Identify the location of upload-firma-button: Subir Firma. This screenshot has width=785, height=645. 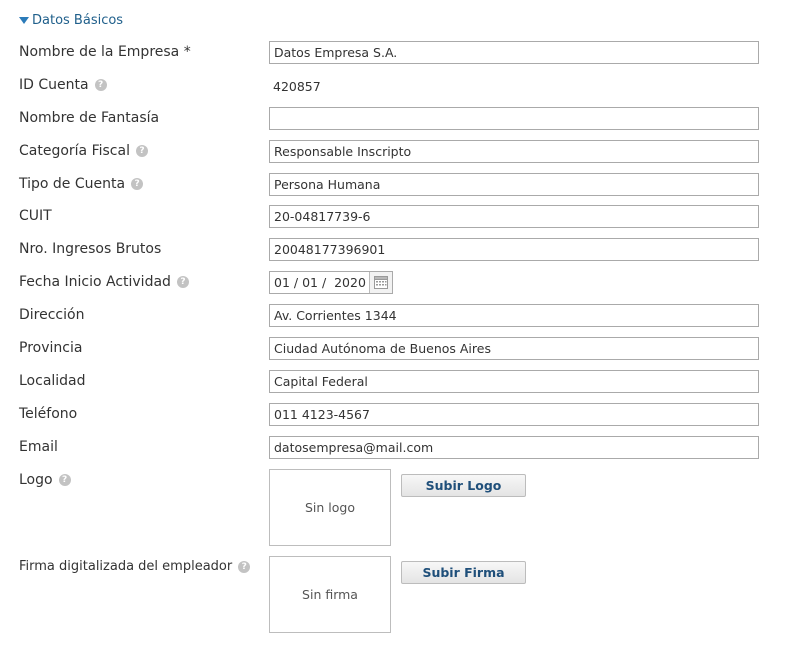
(463, 572).